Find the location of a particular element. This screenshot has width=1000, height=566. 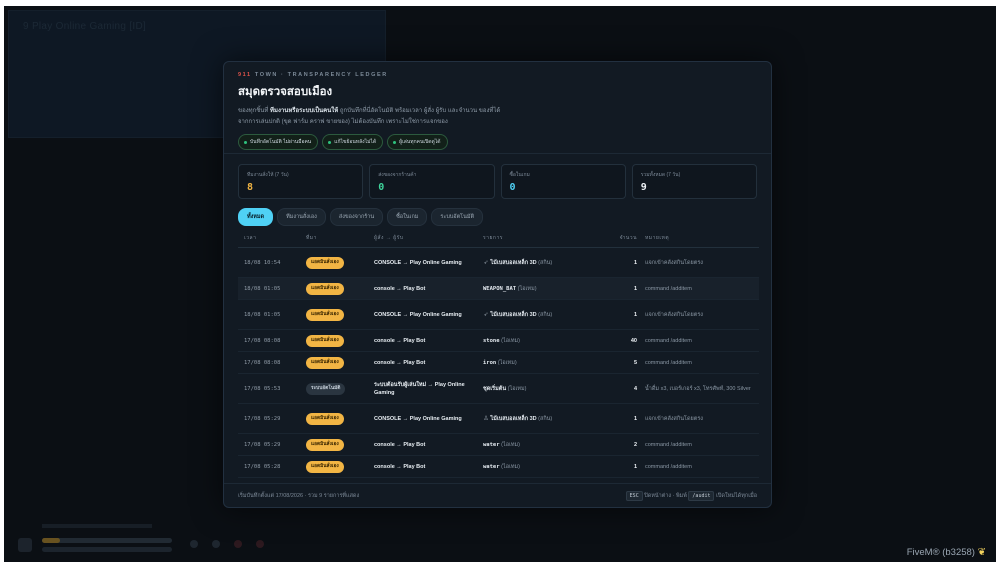

col-qty: จำนวน is located at coordinates (629, 241).